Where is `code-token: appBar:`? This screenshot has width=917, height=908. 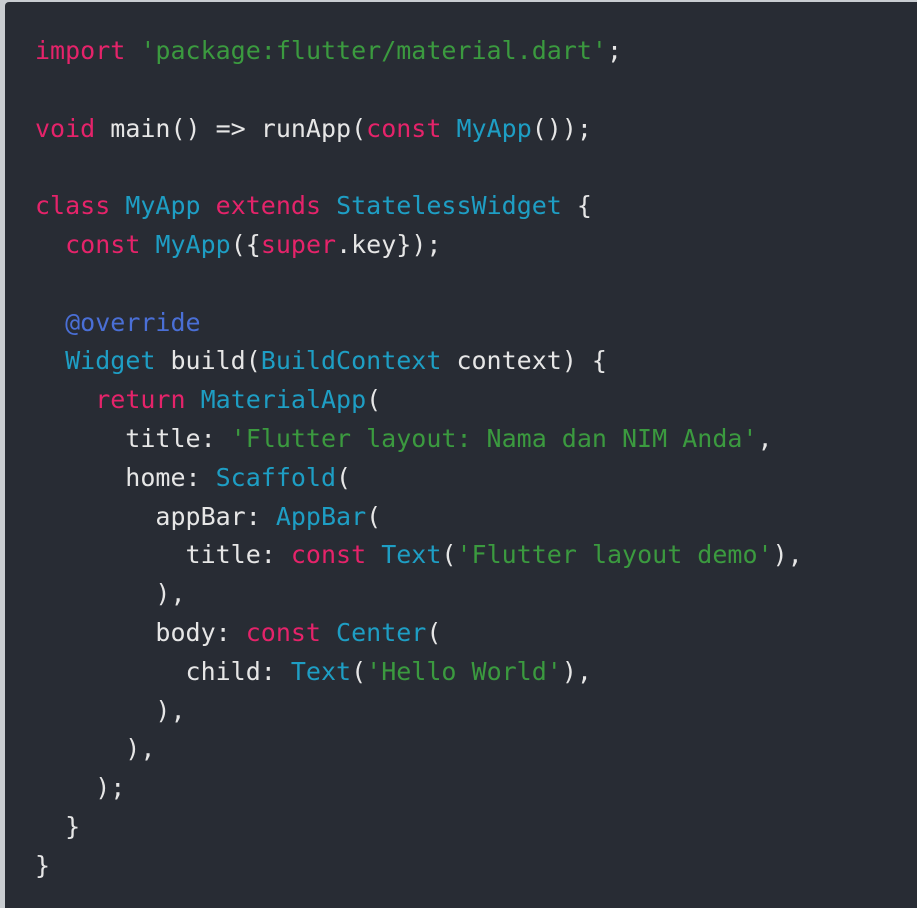
code-token: appBar: is located at coordinates (155, 516).